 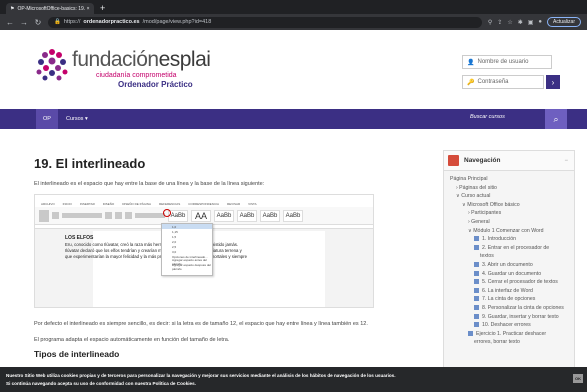 I want to click on collapse-icon: −, so click(x=566, y=161).